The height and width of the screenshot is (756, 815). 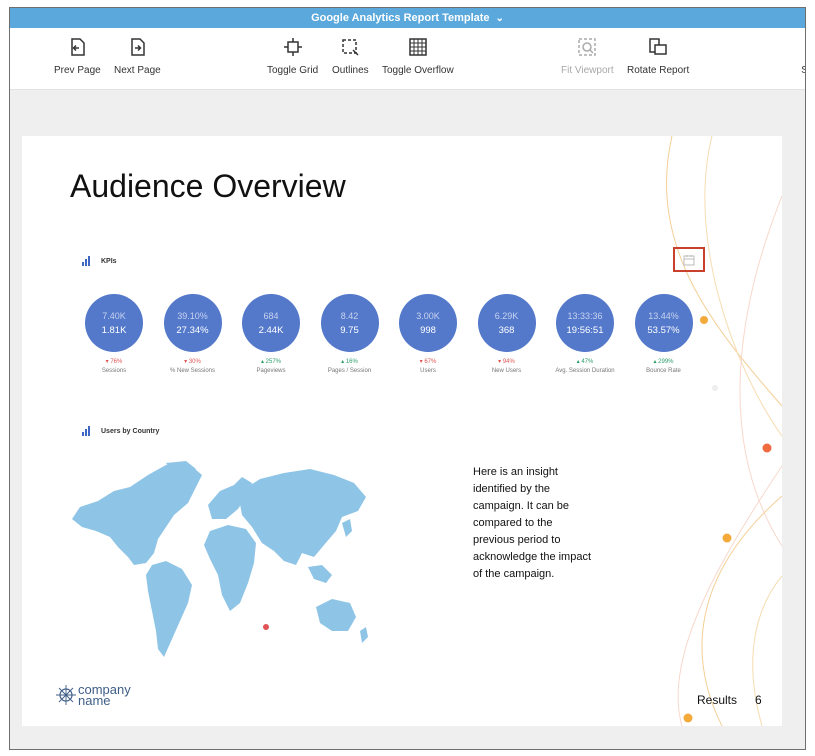 What do you see at coordinates (109, 261) in the screenshot?
I see `kpi-section-label: KPIs` at bounding box center [109, 261].